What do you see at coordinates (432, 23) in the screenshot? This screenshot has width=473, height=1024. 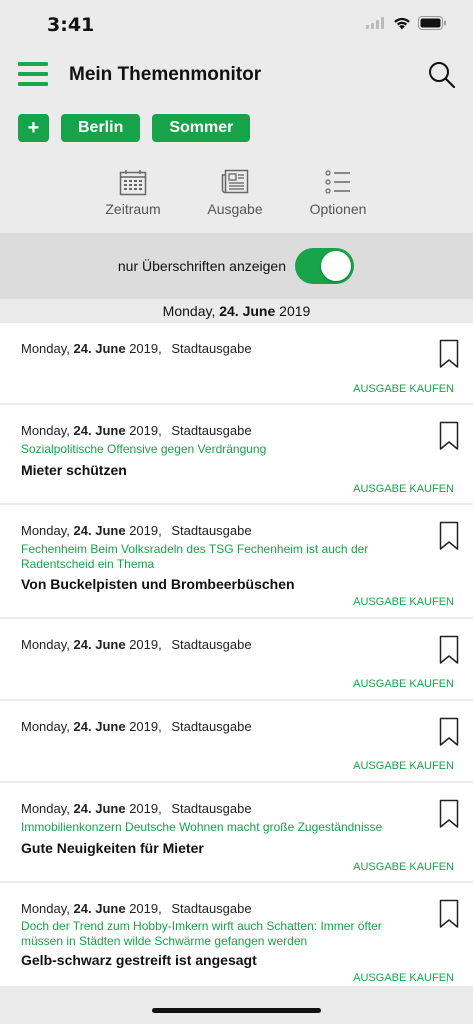 I see `battery-icon` at bounding box center [432, 23].